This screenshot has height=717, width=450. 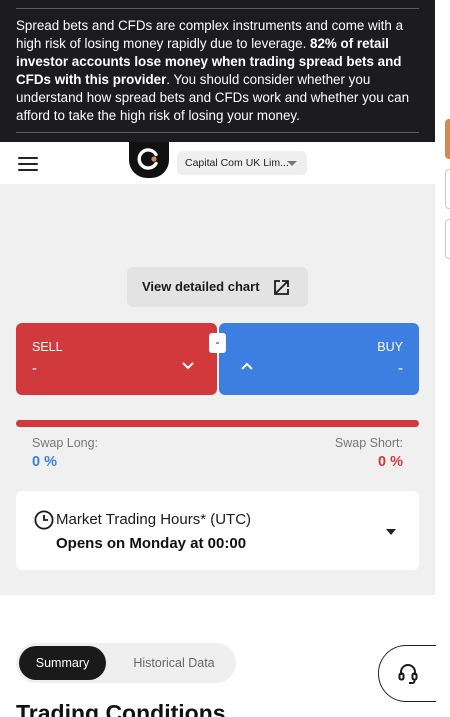 What do you see at coordinates (217, 343) in the screenshot?
I see `spread-value: -` at bounding box center [217, 343].